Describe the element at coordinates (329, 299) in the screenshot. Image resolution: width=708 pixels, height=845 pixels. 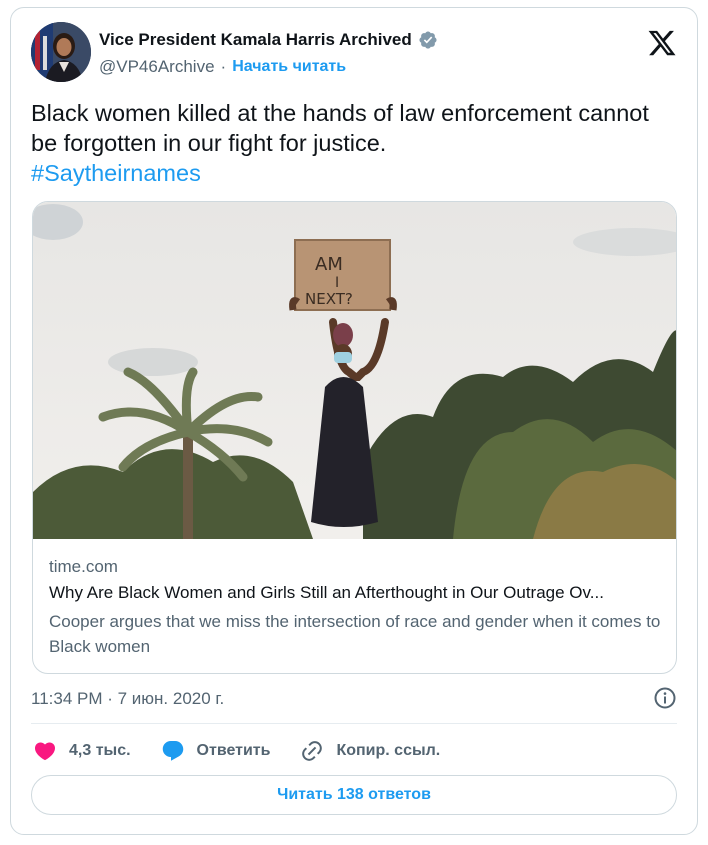
I see `svg-text: NEXT?` at that location.